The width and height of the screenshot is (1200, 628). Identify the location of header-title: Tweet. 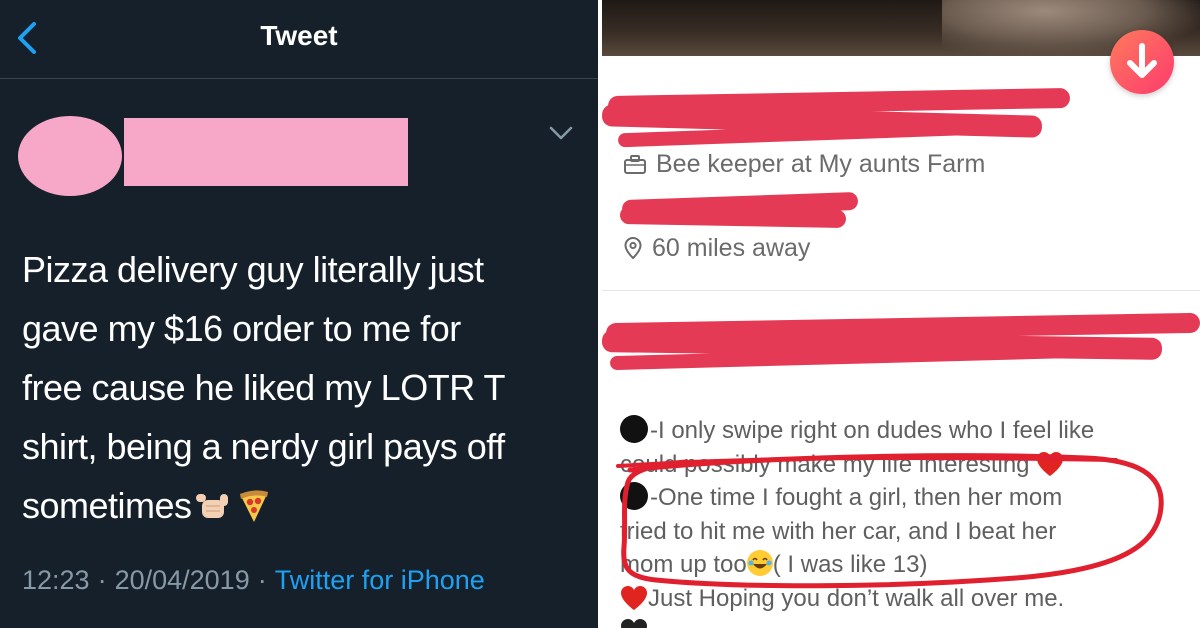
(299, 35).